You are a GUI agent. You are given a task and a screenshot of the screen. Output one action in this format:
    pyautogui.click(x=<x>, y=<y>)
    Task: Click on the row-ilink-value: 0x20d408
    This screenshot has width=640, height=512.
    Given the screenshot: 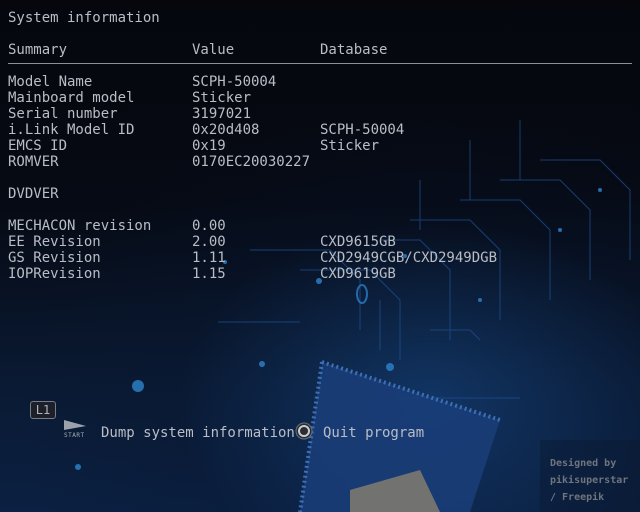 What is the action you would take?
    pyautogui.click(x=226, y=130)
    